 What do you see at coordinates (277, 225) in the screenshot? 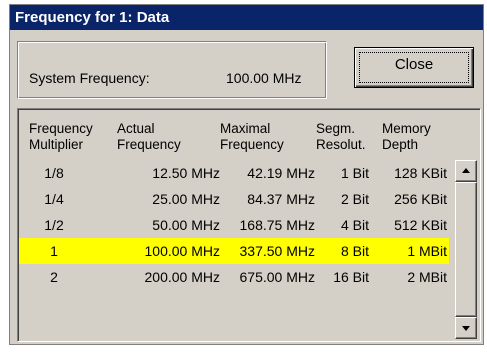
I see `cell-maximal-frequency: 168.75 MHz` at bounding box center [277, 225].